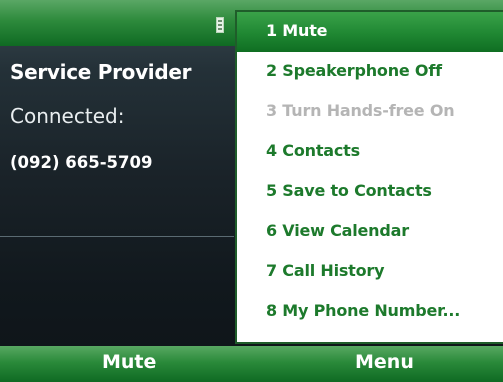  Describe the element at coordinates (384, 362) in the screenshot. I see `right-softkey-menu: Menu` at that location.